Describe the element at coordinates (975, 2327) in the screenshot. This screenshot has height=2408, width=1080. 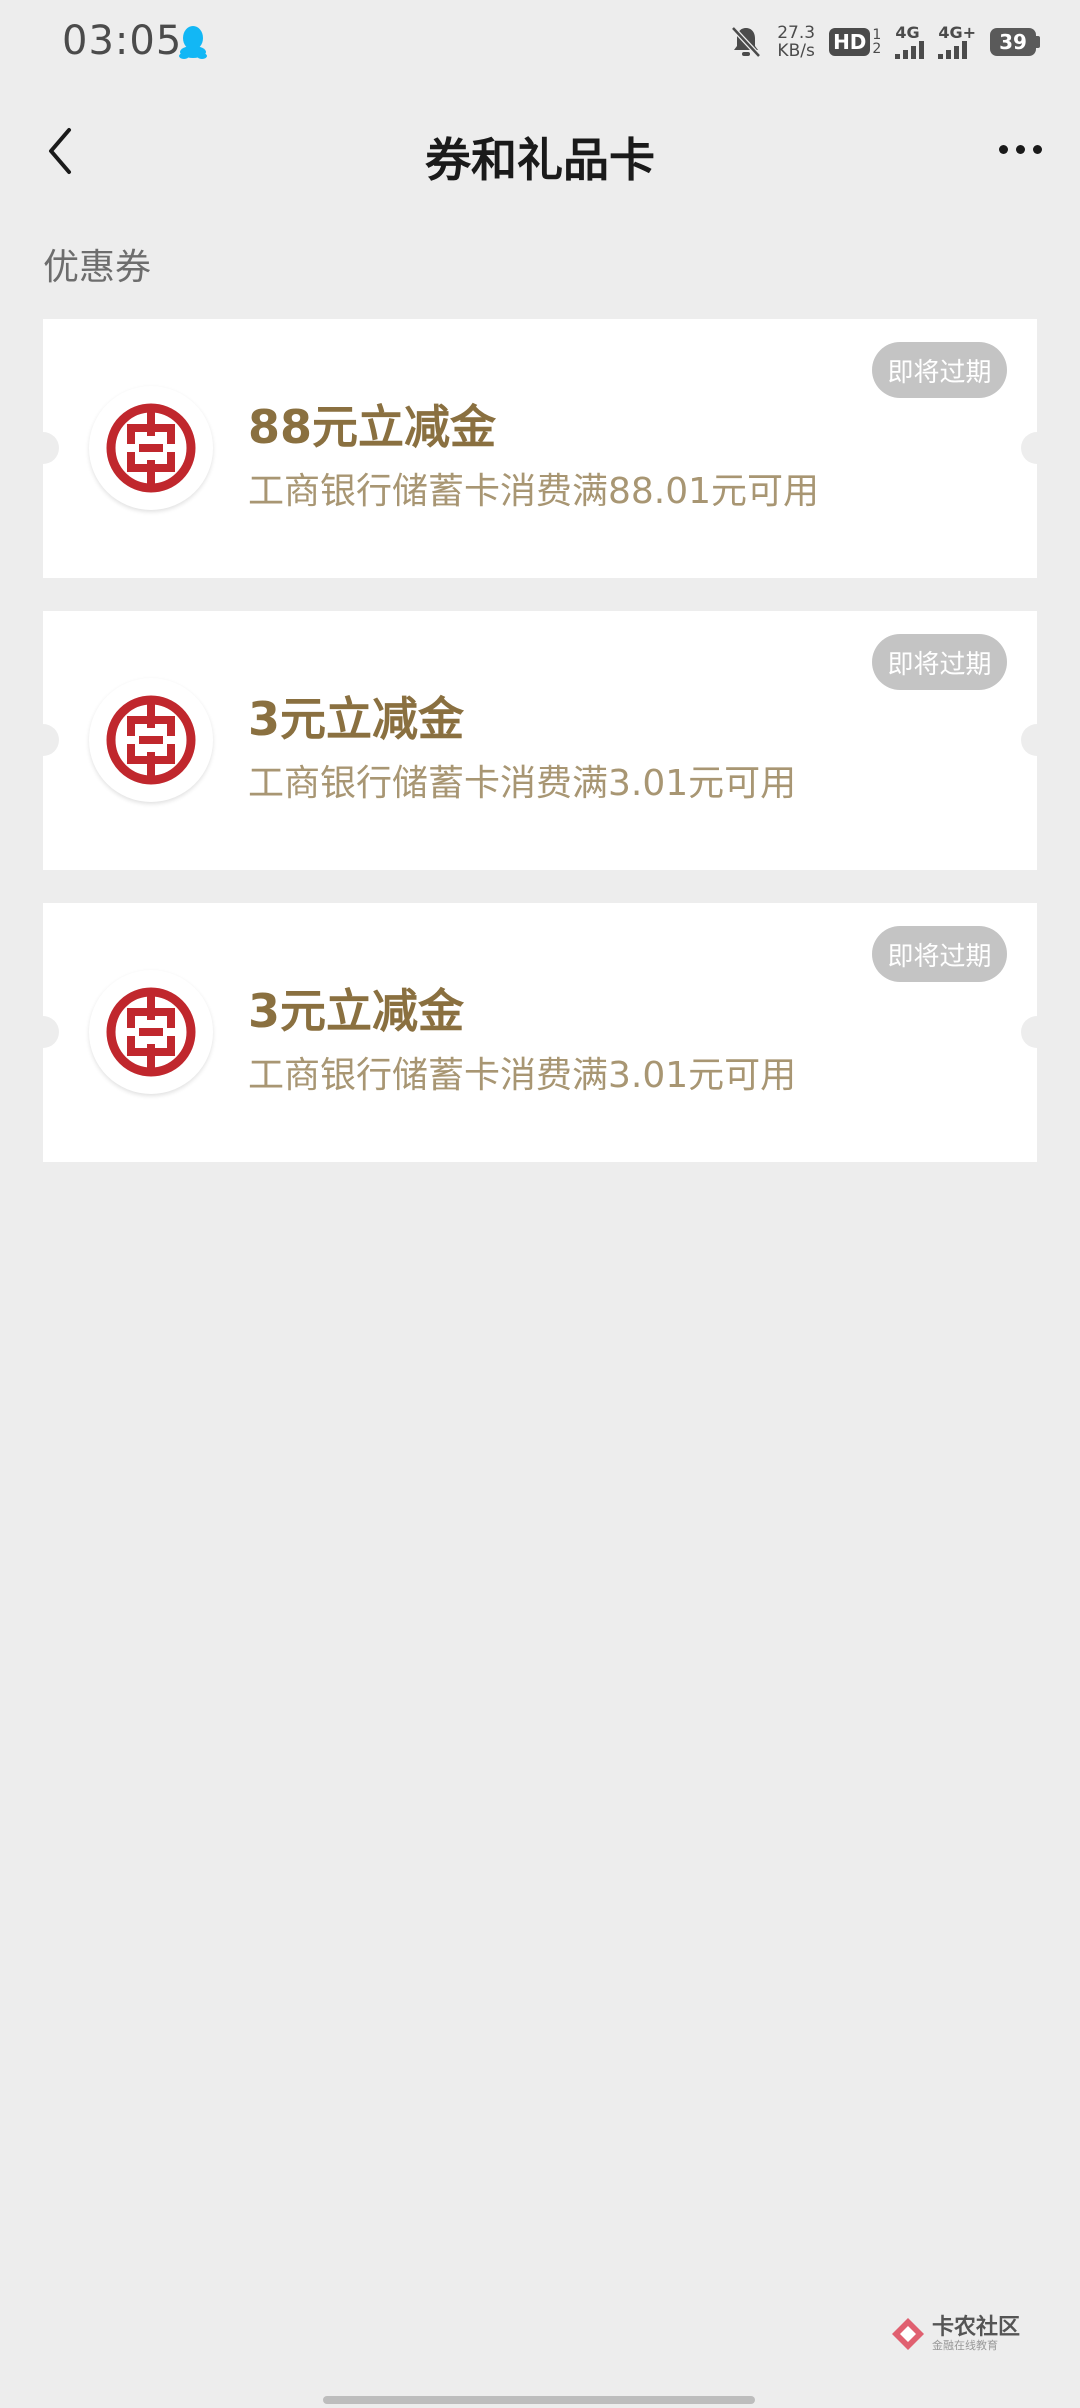
I see `watermark-main: 卡农社区` at that location.